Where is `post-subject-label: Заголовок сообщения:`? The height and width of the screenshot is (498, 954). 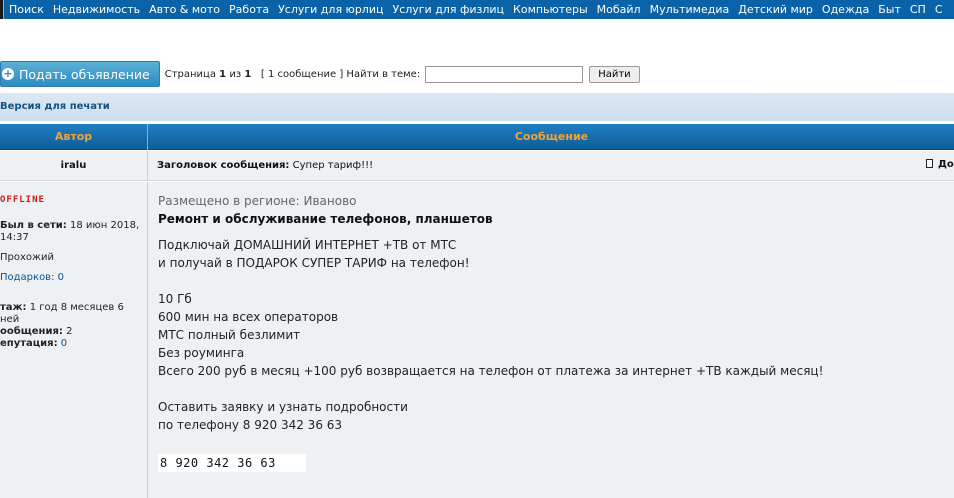 post-subject-label: Заголовок сообщения: is located at coordinates (223, 165).